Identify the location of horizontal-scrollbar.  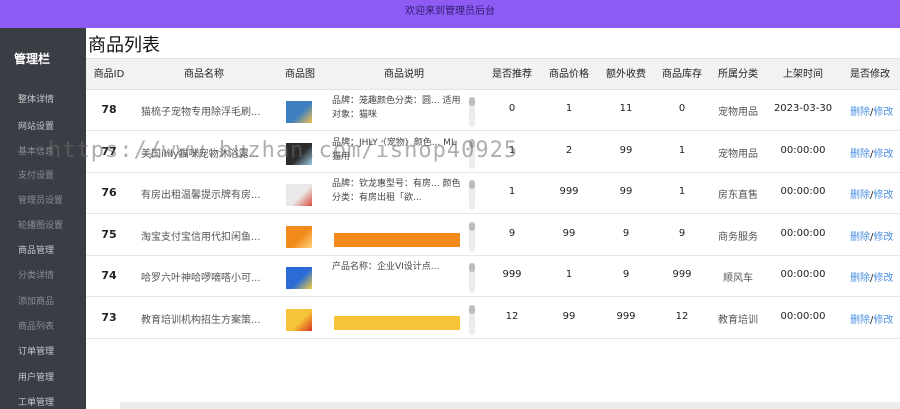
(510, 405).